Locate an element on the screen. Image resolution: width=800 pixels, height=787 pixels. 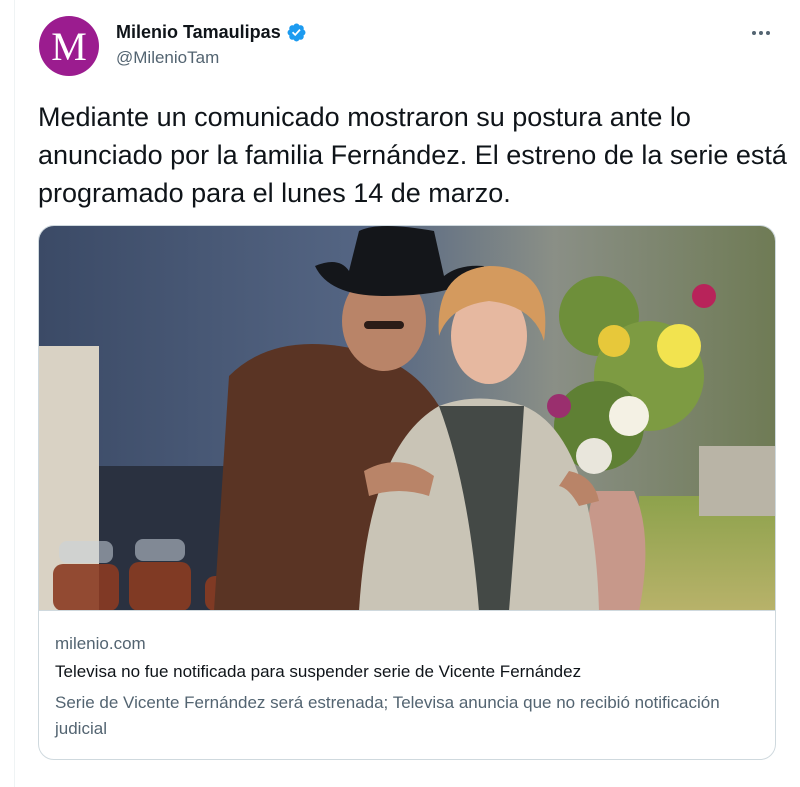
card-domain: milenio.com is located at coordinates (100, 643).